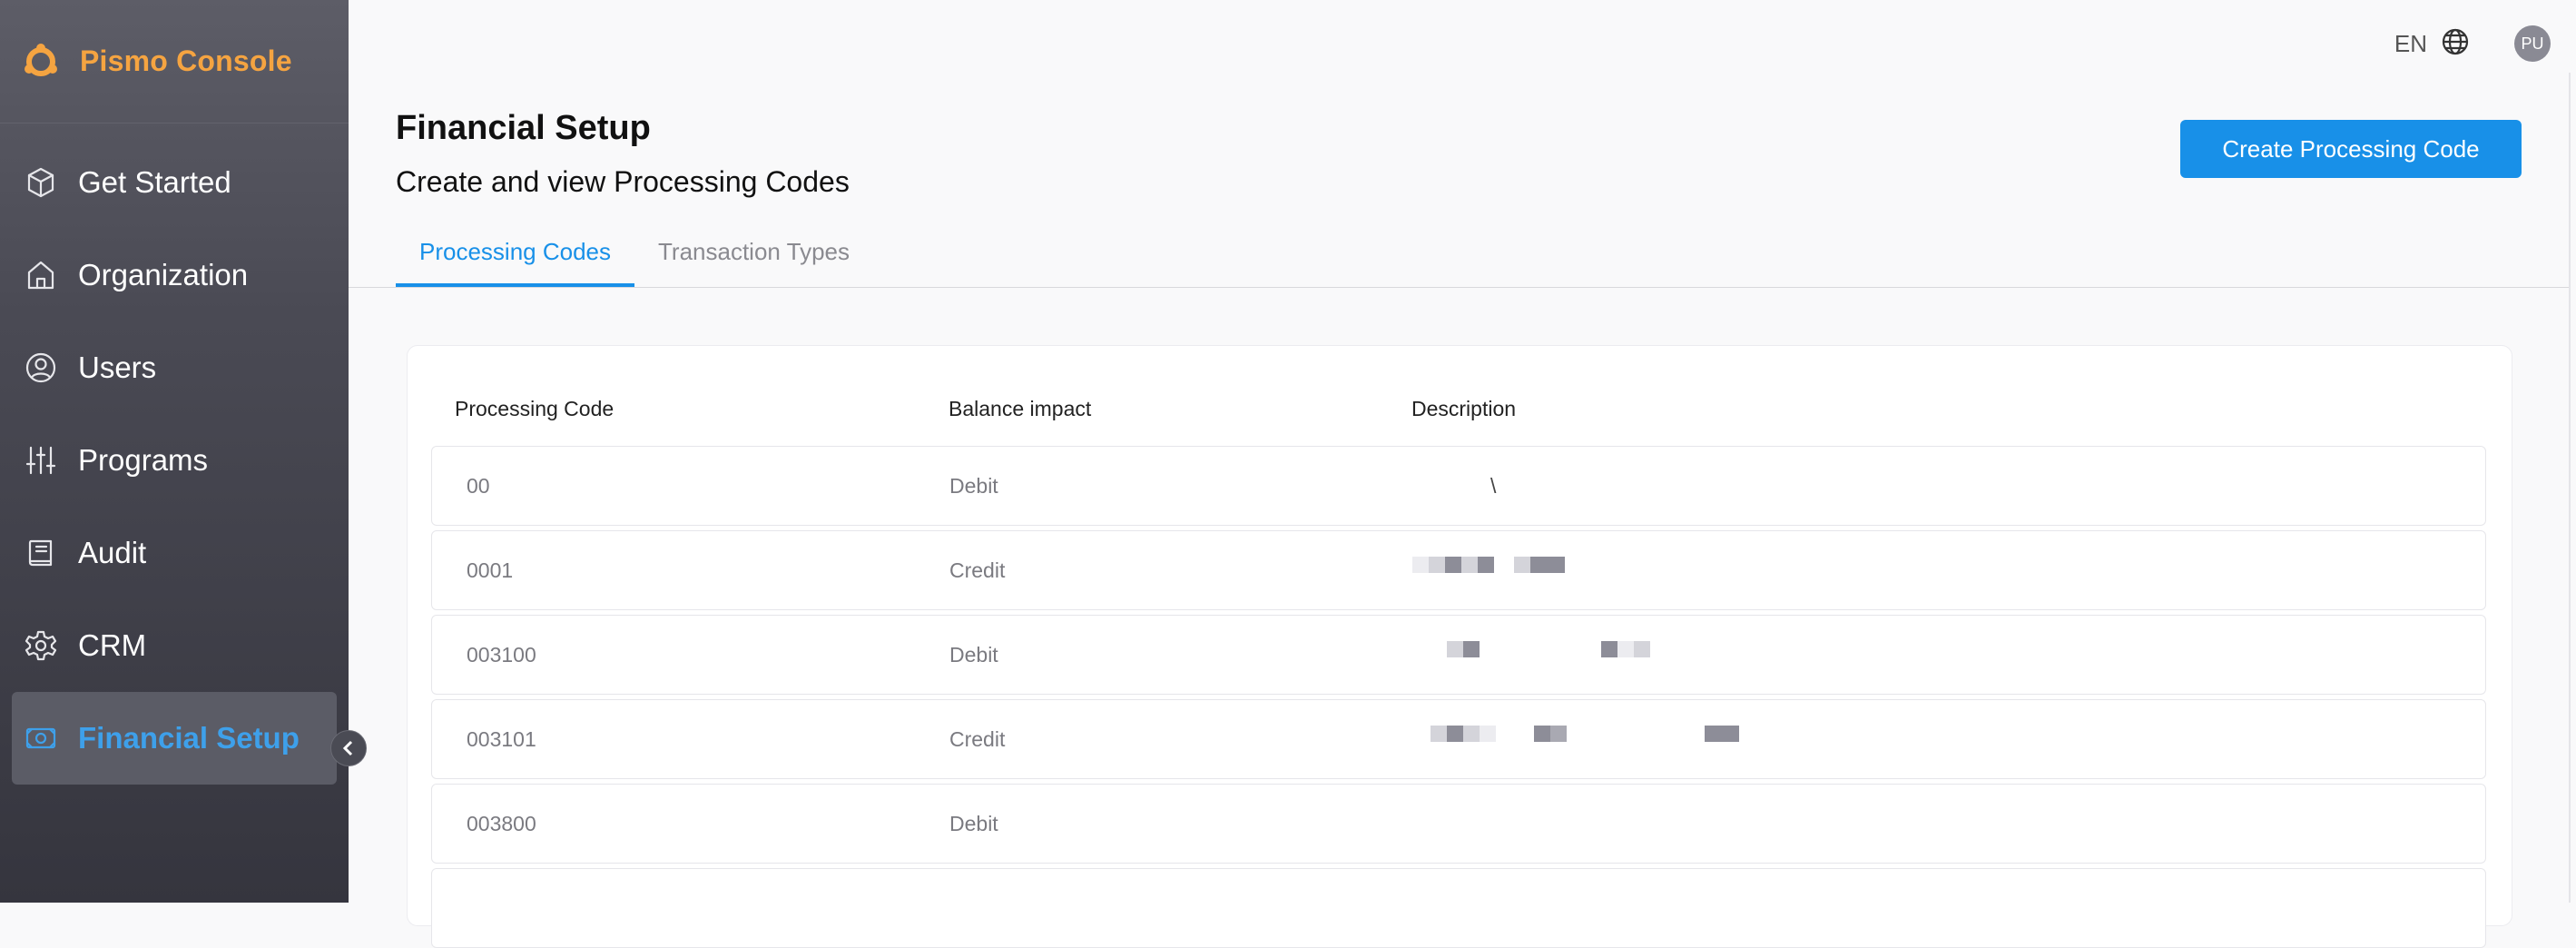 The width and height of the screenshot is (2576, 948). What do you see at coordinates (41, 646) in the screenshot?
I see `gear-icon` at bounding box center [41, 646].